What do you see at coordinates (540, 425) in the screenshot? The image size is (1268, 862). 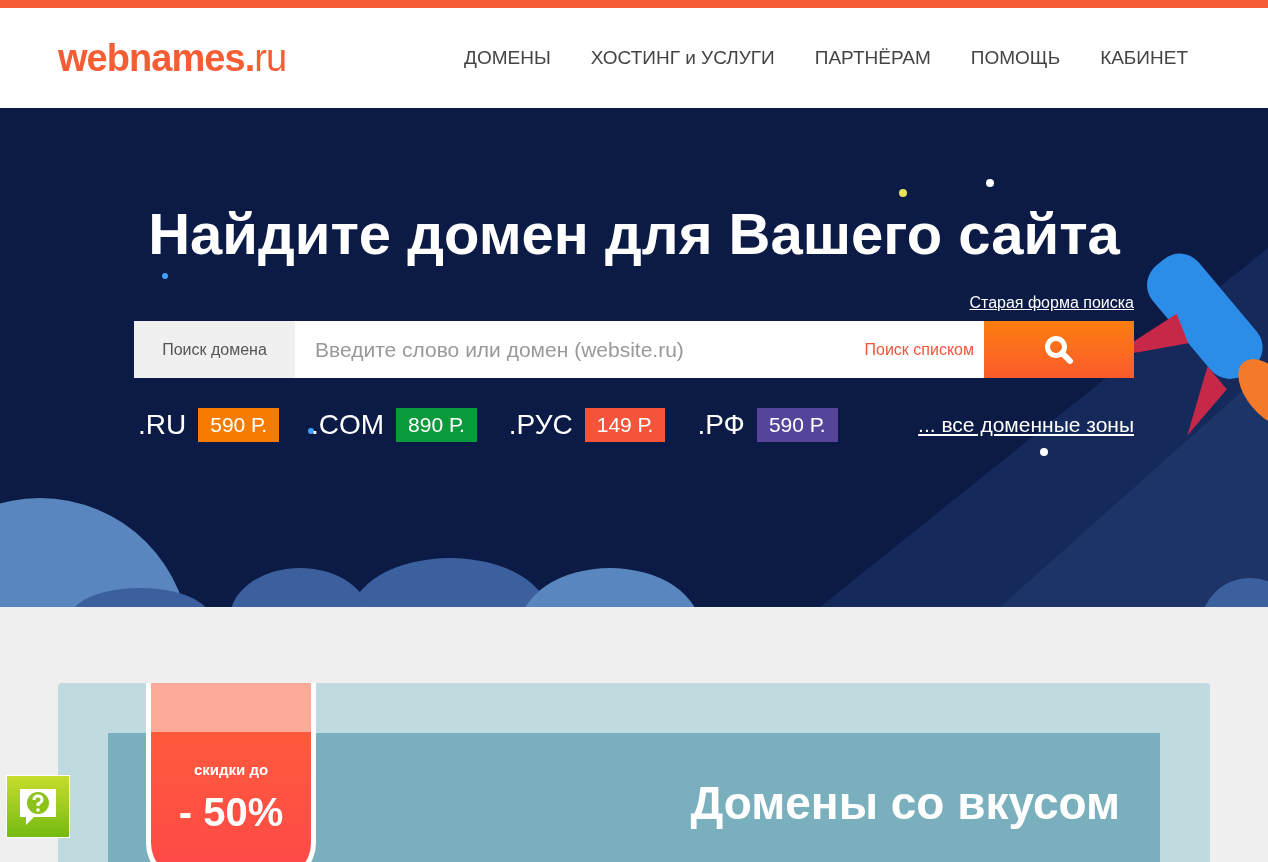 I see `domain-zone: .РУС` at bounding box center [540, 425].